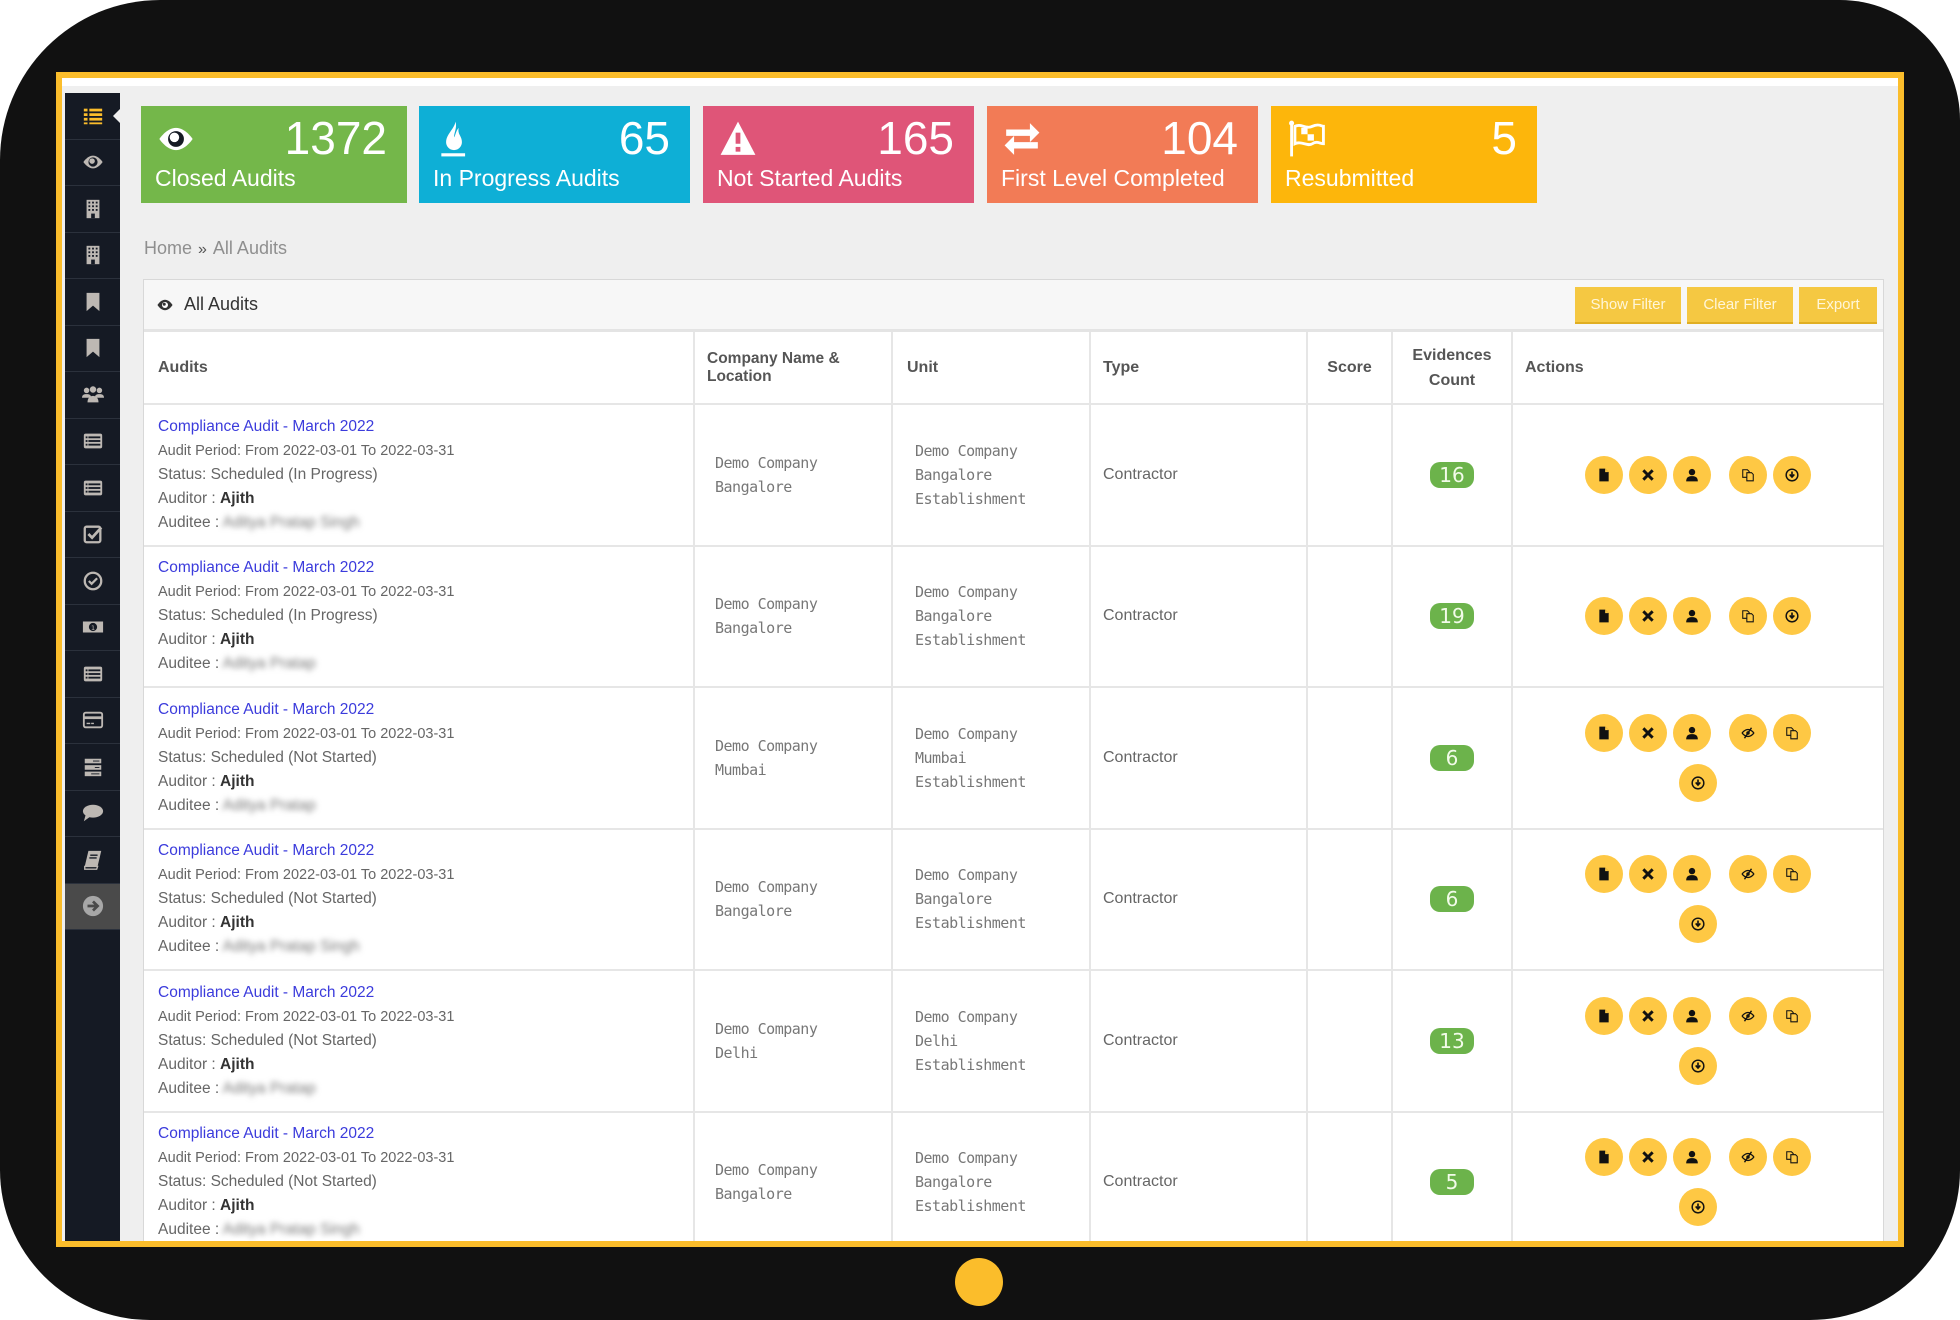 The width and height of the screenshot is (1960, 1320). Describe the element at coordinates (335, 138) in the screenshot. I see `stat-count: 1372` at that location.